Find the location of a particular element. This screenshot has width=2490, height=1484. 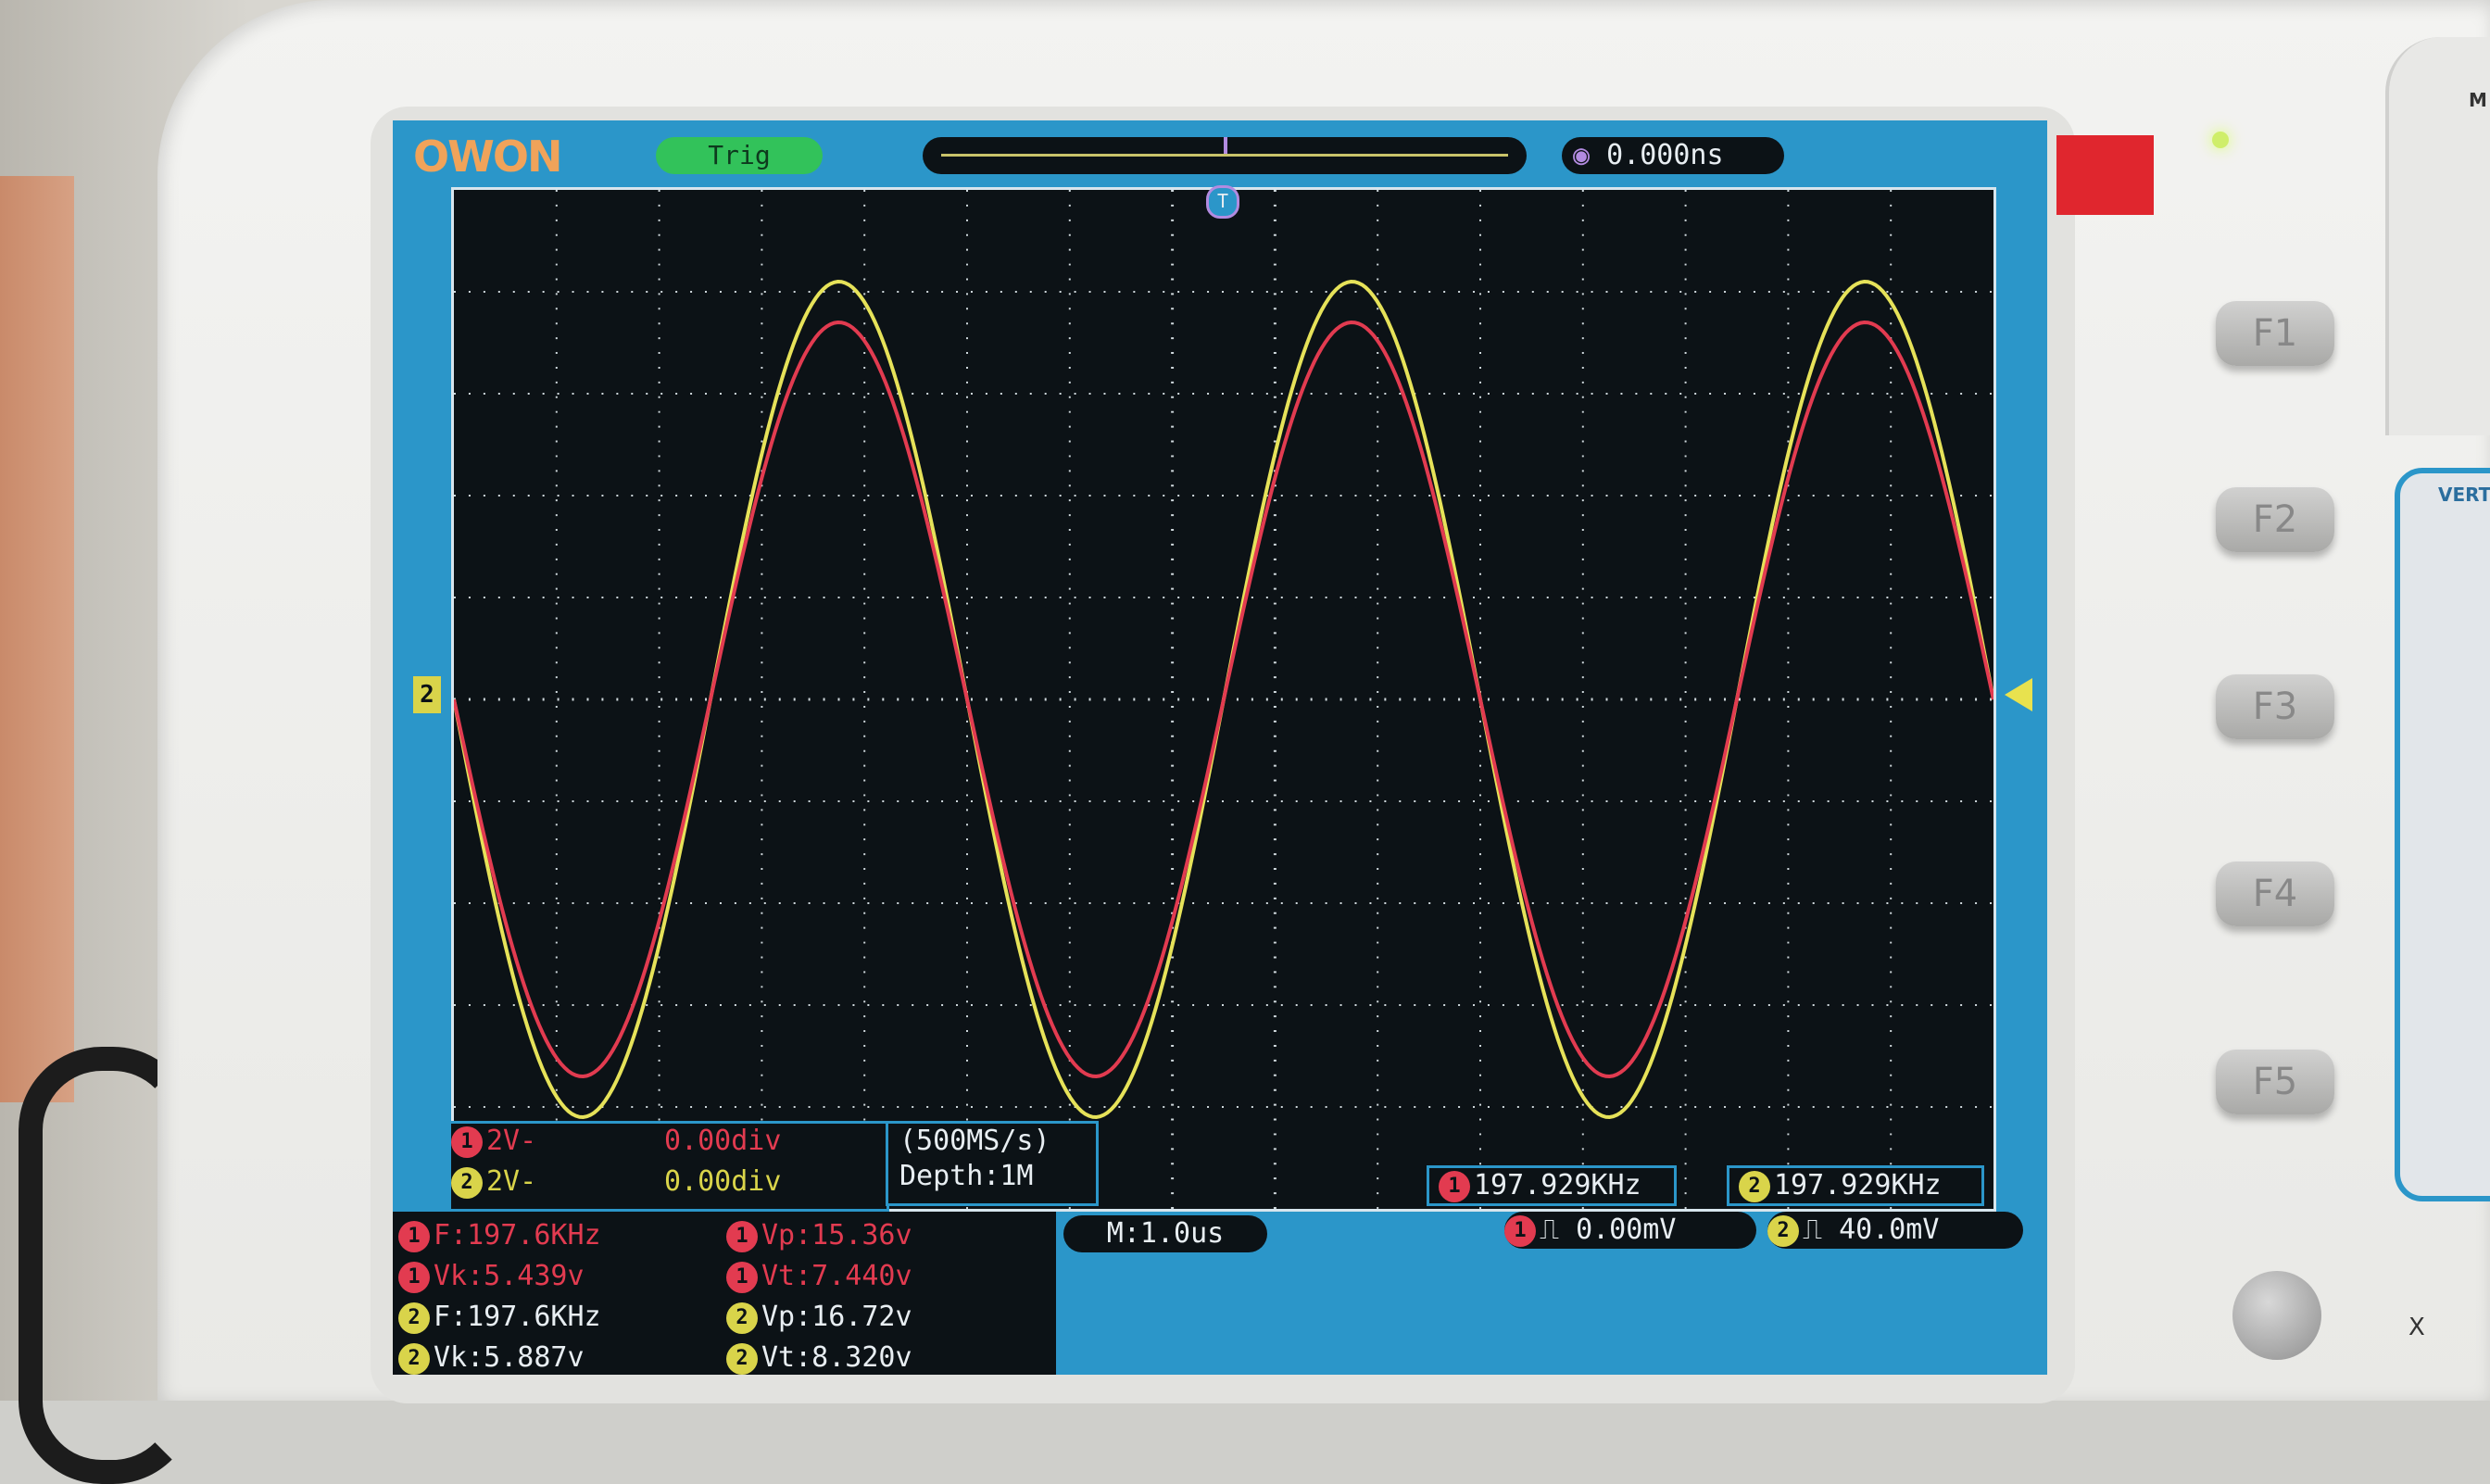

ch2-offset: 0.00div is located at coordinates (723, 1181).